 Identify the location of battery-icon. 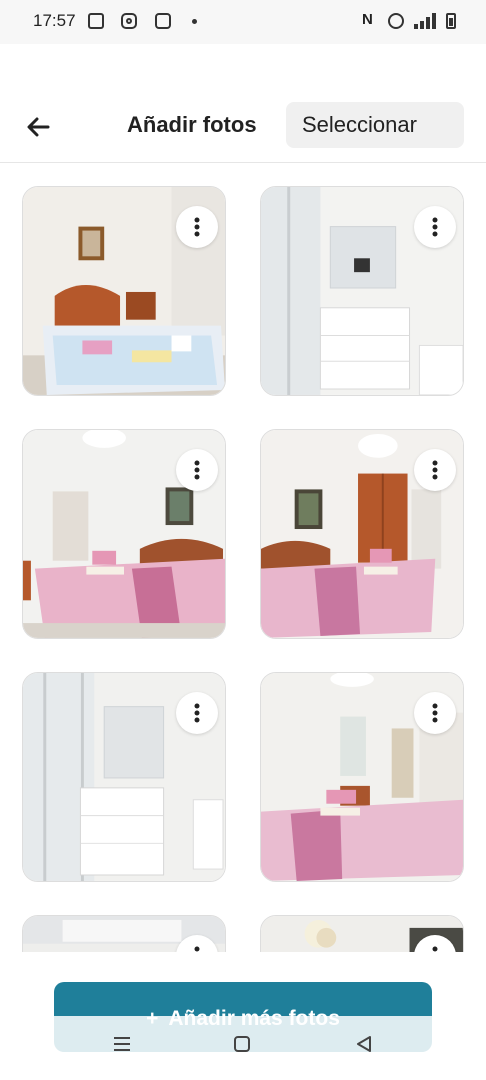
(451, 21).